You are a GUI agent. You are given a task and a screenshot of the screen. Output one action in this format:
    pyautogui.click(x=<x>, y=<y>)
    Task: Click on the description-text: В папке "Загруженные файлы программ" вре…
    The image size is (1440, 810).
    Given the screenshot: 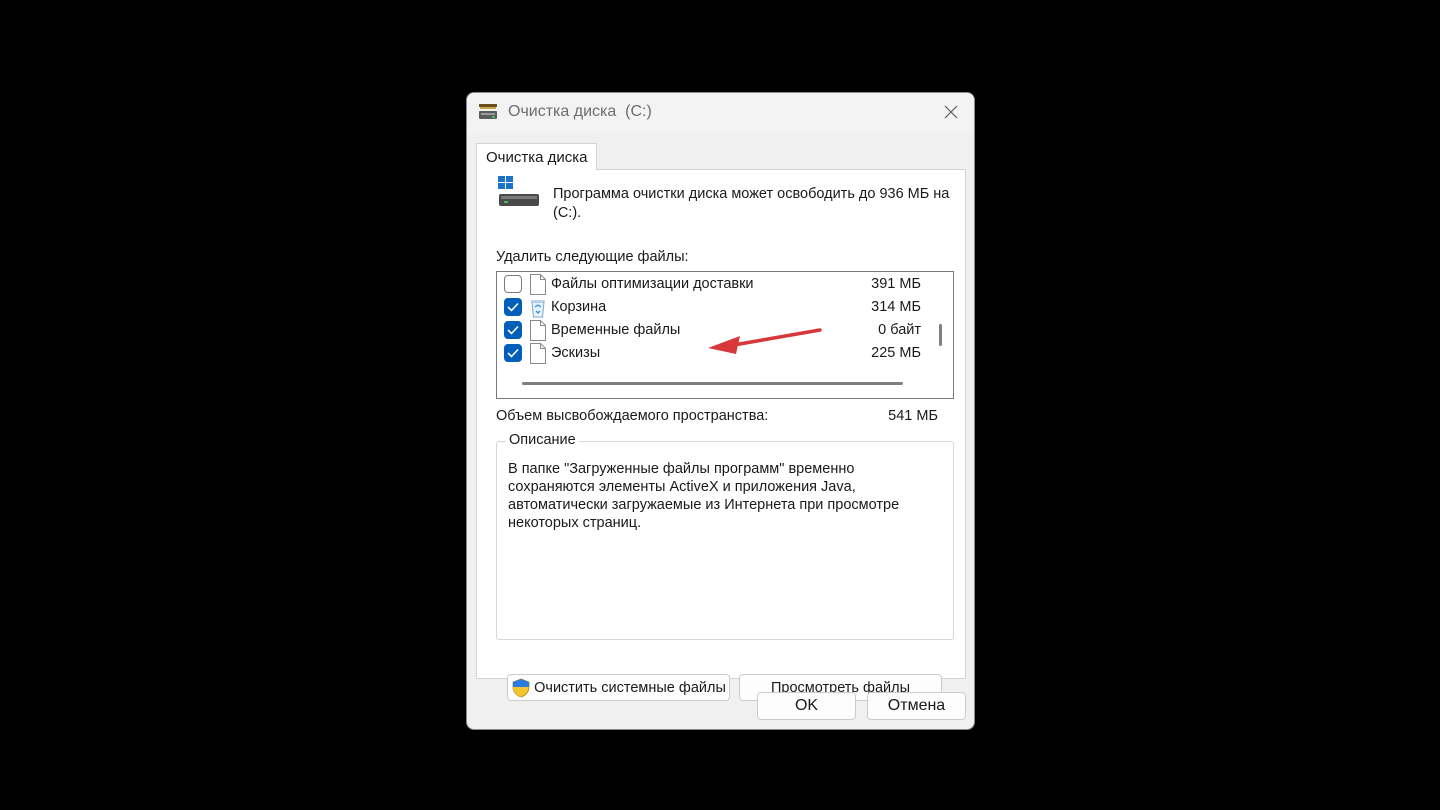 What is the action you would take?
    pyautogui.click(x=704, y=496)
    